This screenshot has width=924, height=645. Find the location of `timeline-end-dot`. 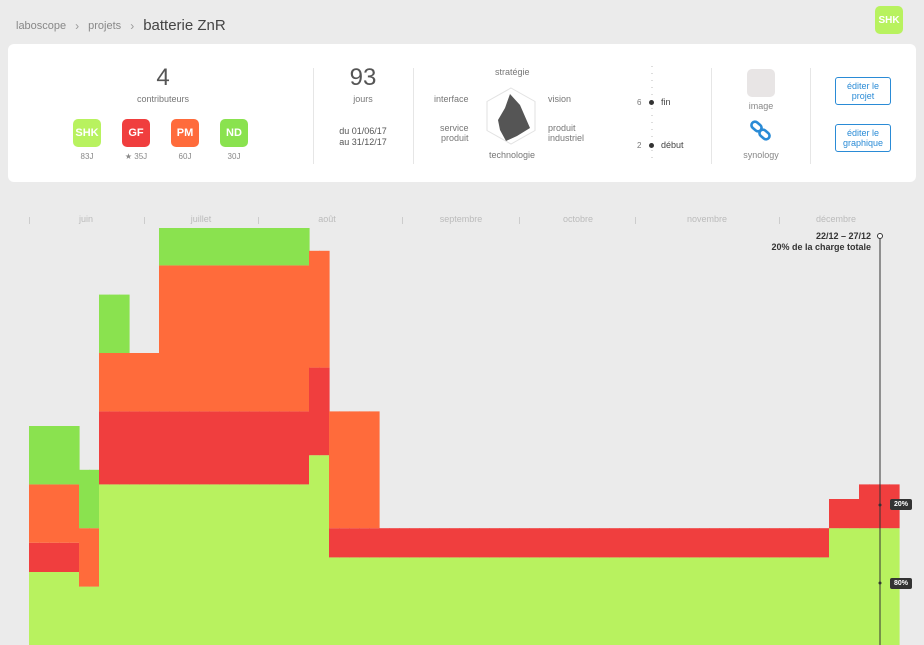

timeline-end-dot is located at coordinates (651, 102).